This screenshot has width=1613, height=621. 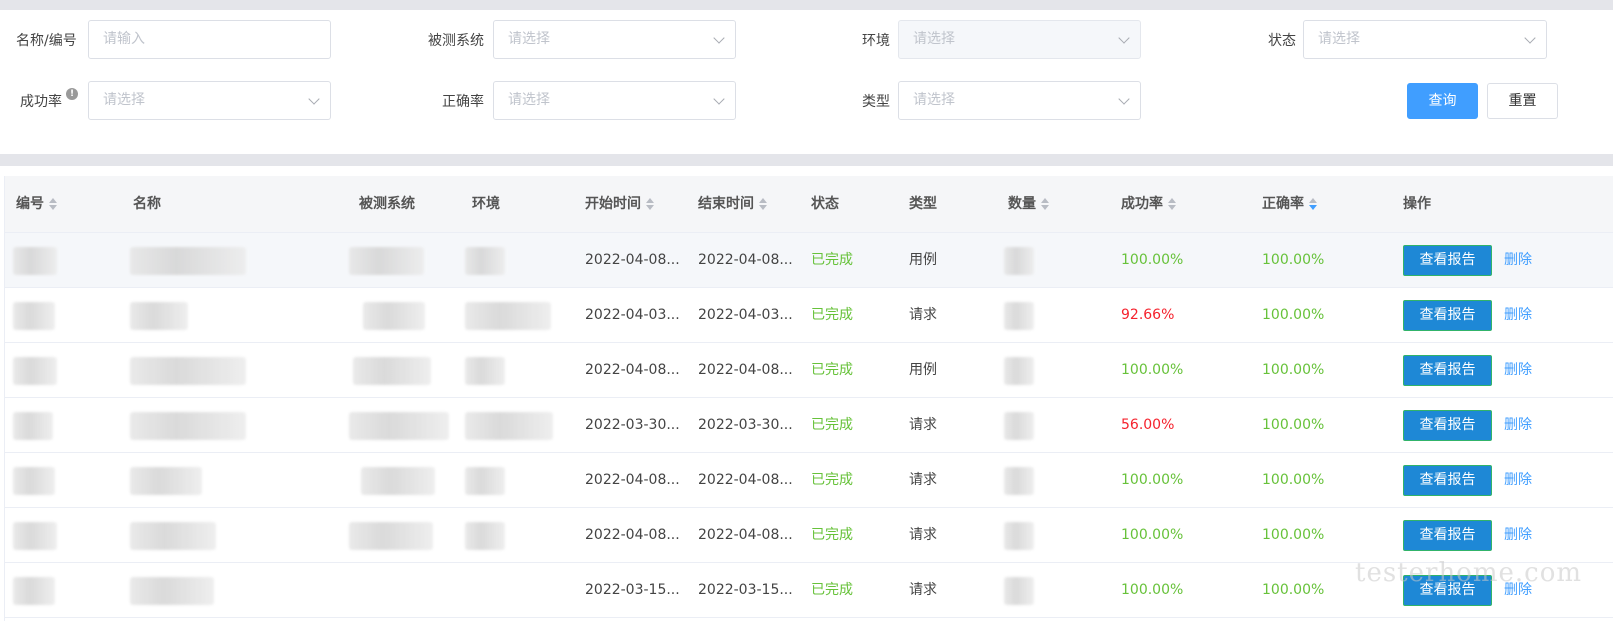 What do you see at coordinates (1522, 101) in the screenshot?
I see `reset-button: 重置` at bounding box center [1522, 101].